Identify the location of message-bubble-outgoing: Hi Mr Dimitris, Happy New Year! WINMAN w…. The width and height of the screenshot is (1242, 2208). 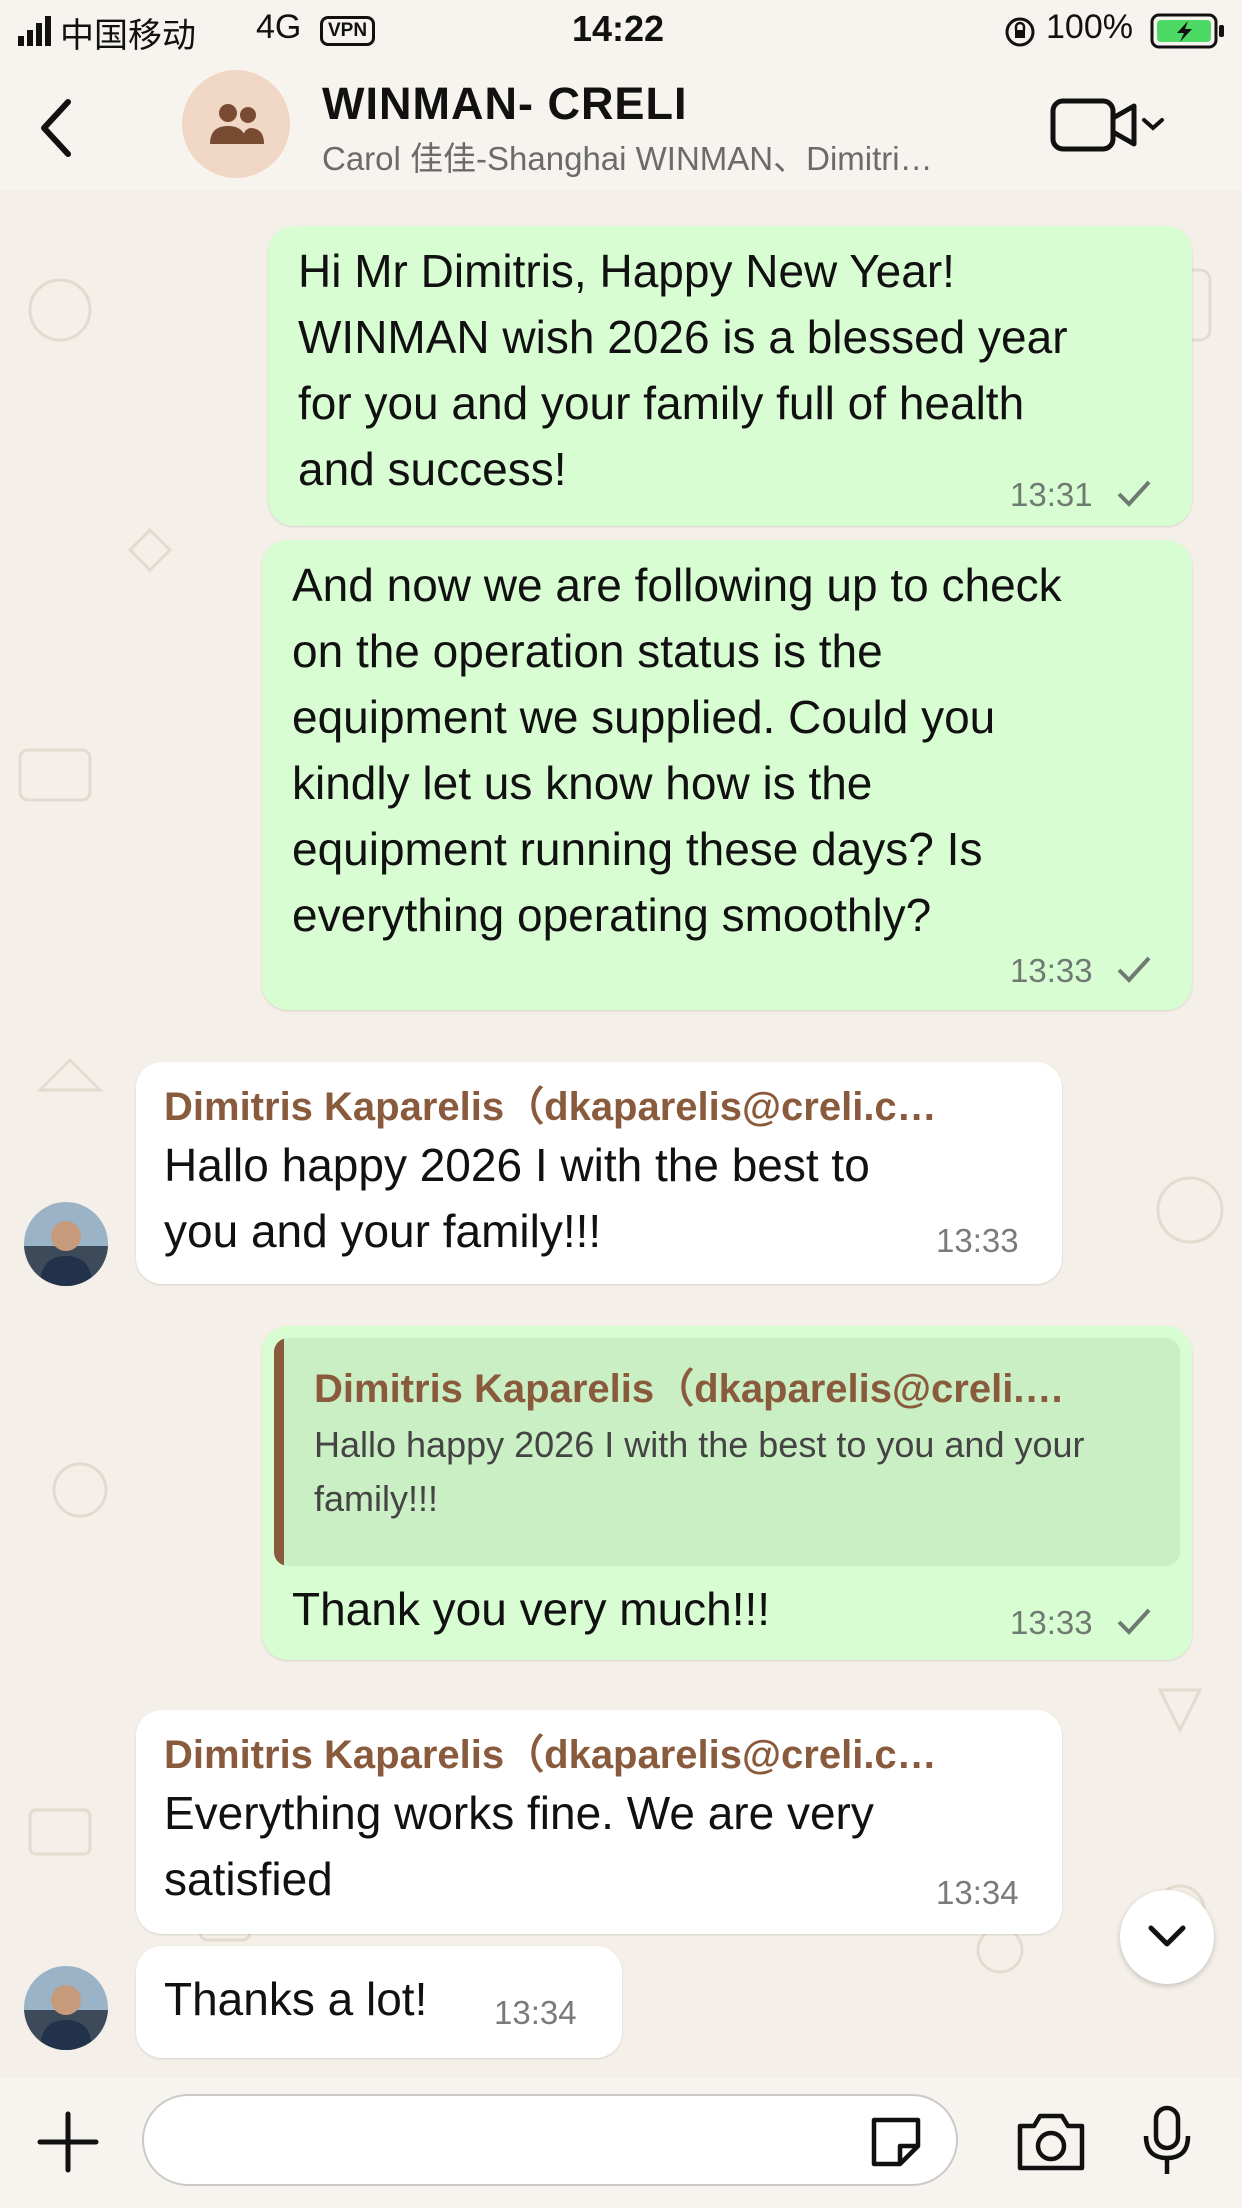
(730, 376).